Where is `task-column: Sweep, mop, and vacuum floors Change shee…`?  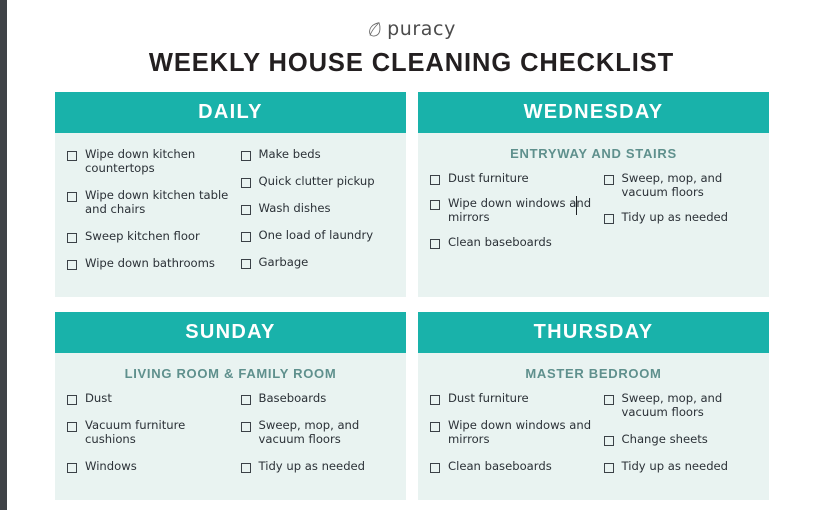
task-column: Sweep, mop, and vacuum floors Change shee… is located at coordinates (676, 438).